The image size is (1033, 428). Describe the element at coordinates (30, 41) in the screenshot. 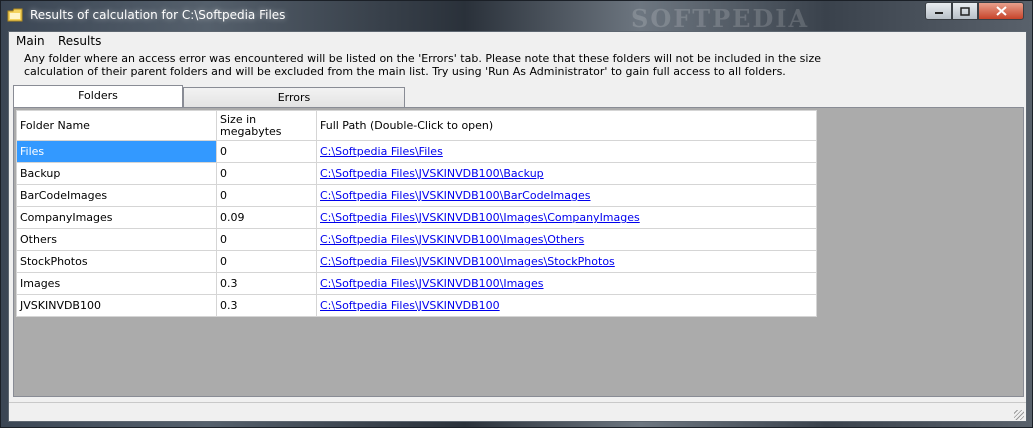

I see `menu-main: Main` at that location.